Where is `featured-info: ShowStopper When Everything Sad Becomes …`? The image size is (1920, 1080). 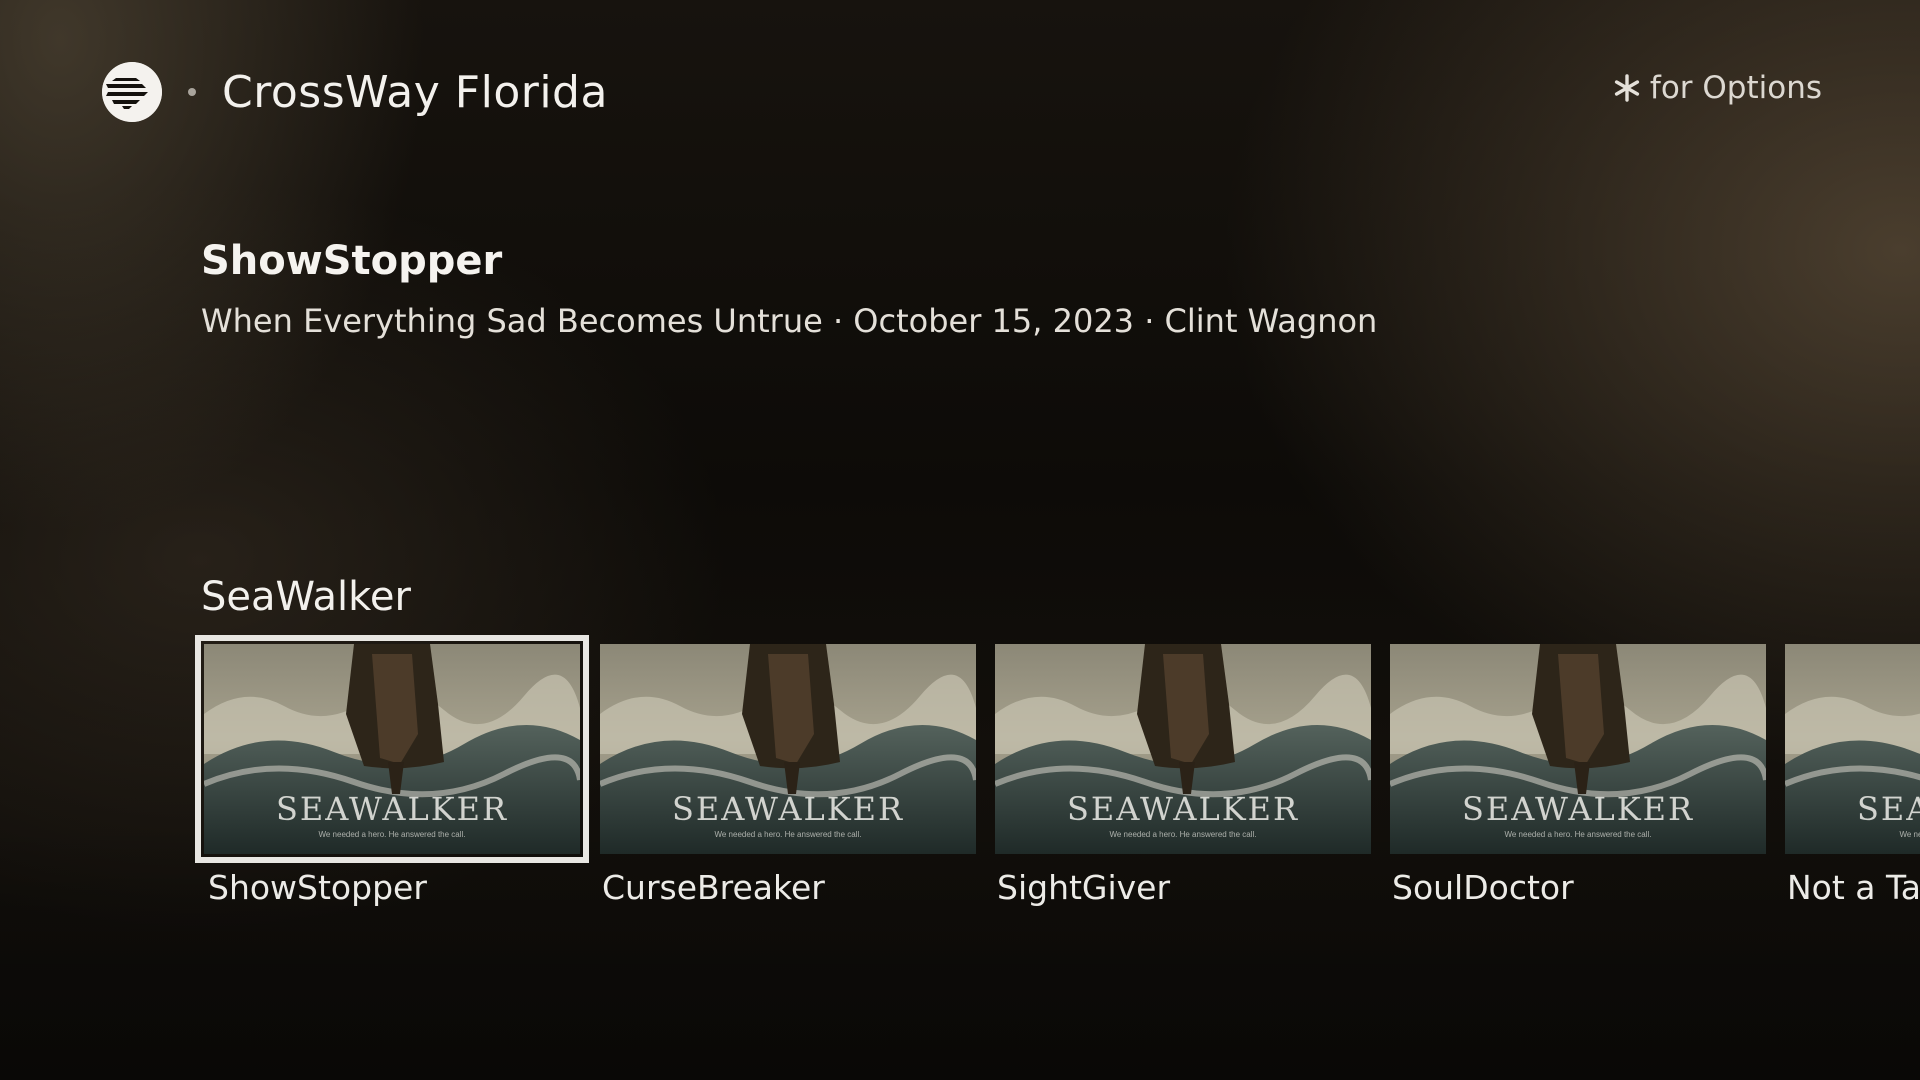 featured-info: ShowStopper When Everything Sad Becomes … is located at coordinates (951, 289).